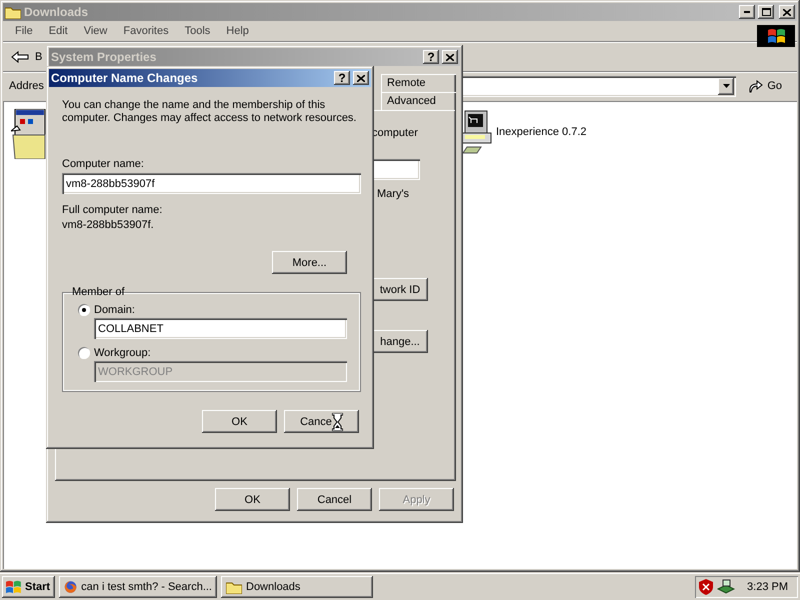 This screenshot has width=800, height=600. What do you see at coordinates (211, 183) in the screenshot?
I see `computer-name-field: vm8-288bb53907f` at bounding box center [211, 183].